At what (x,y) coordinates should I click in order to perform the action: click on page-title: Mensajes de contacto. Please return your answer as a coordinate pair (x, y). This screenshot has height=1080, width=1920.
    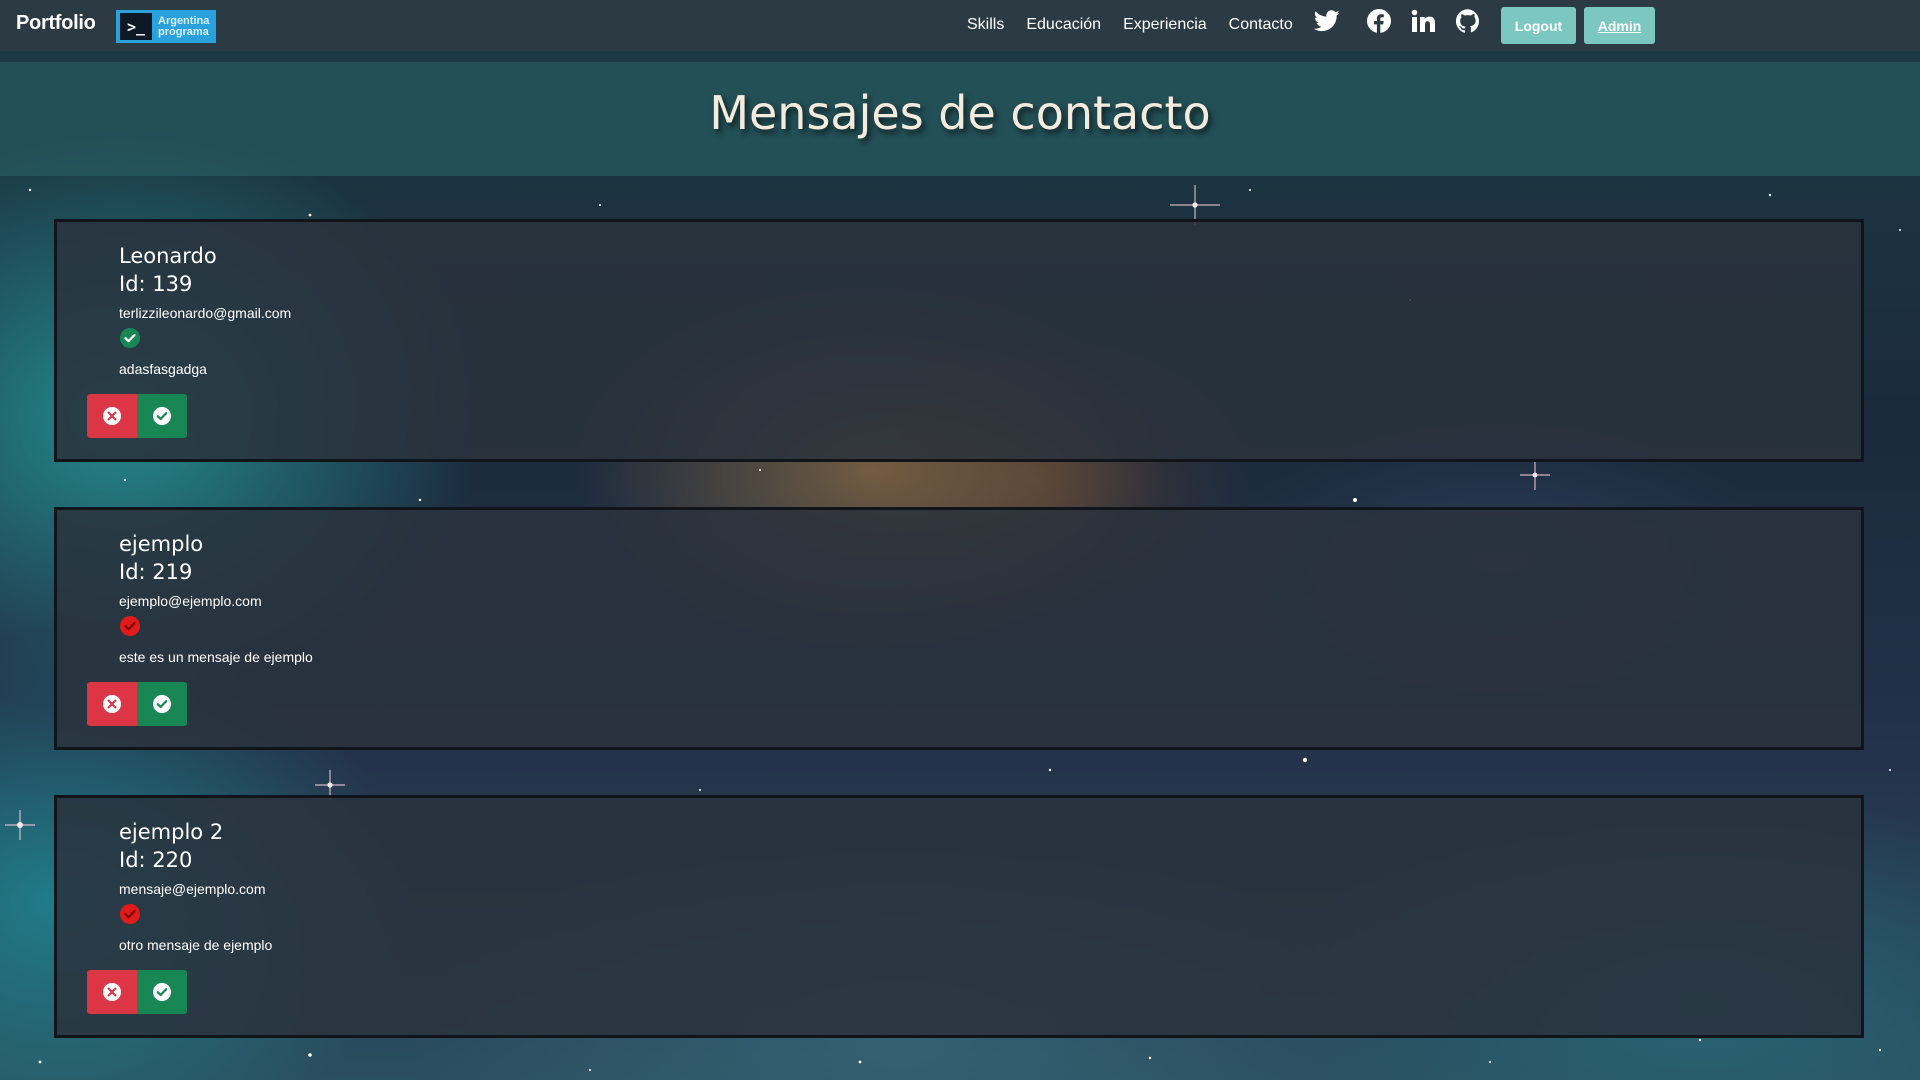
    Looking at the image, I should click on (960, 113).